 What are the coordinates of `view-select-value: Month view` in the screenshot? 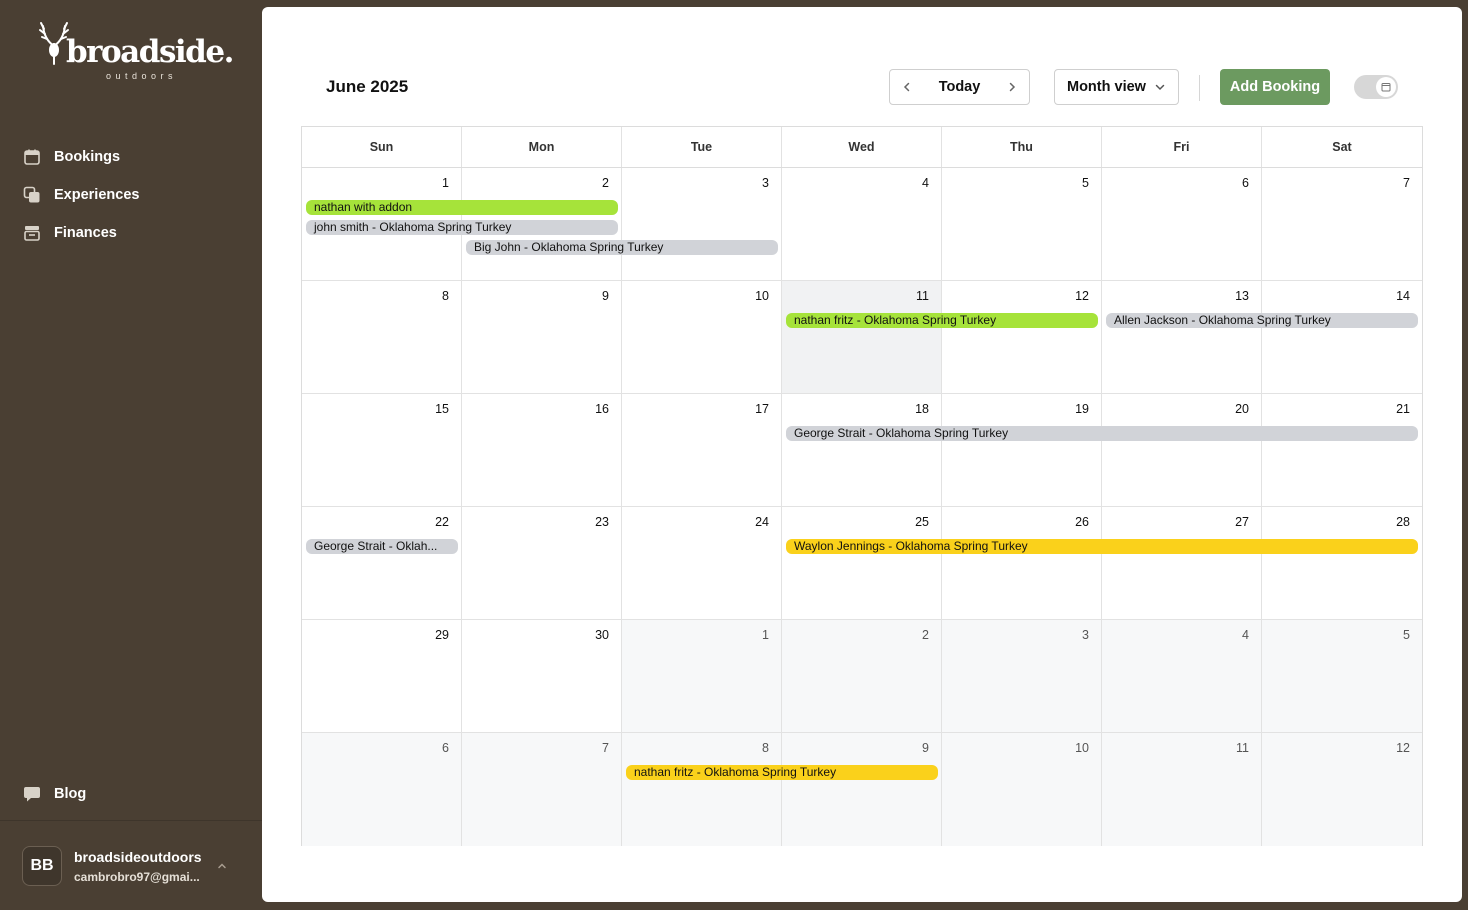 It's located at (1106, 87).